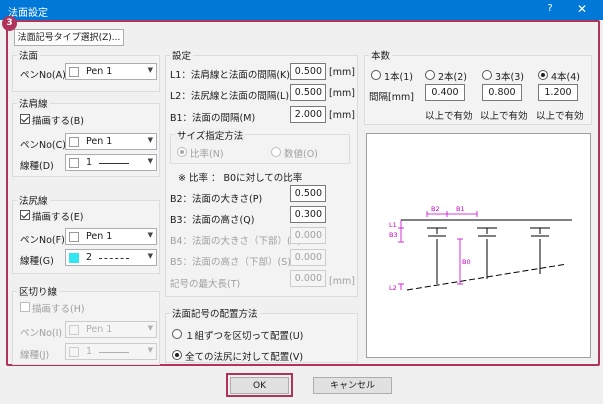  Describe the element at coordinates (308, 214) in the screenshot. I see `b3-input: 0.300` at that location.